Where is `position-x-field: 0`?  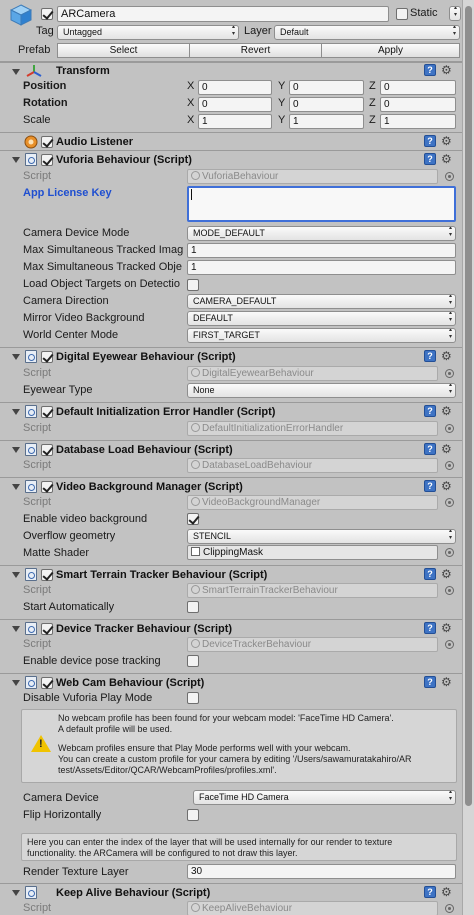
position-x-field: 0 is located at coordinates (235, 87).